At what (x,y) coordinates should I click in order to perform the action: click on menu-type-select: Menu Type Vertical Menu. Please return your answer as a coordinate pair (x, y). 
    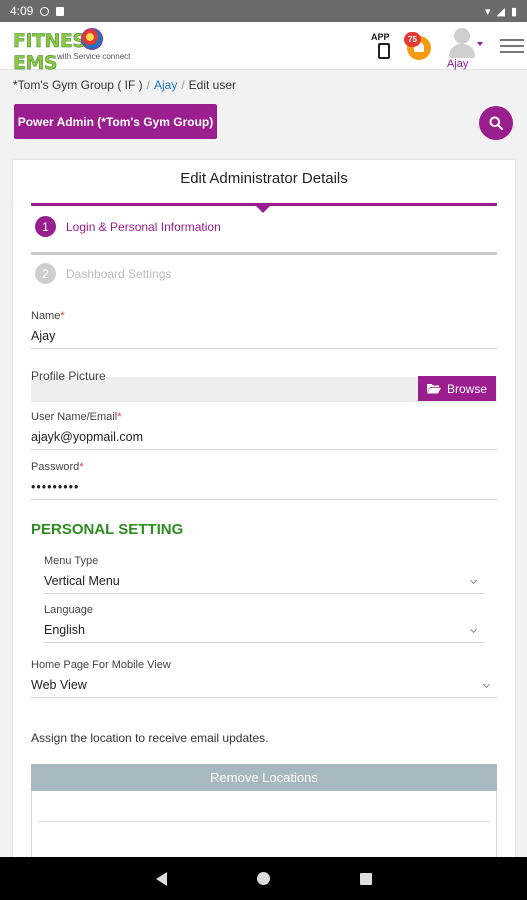
    Looking at the image, I should click on (264, 574).